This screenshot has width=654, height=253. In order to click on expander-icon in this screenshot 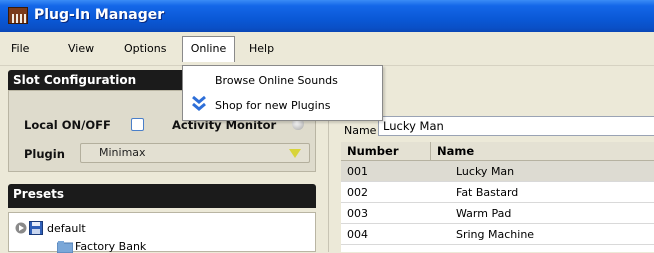, I will do `click(21, 228)`.